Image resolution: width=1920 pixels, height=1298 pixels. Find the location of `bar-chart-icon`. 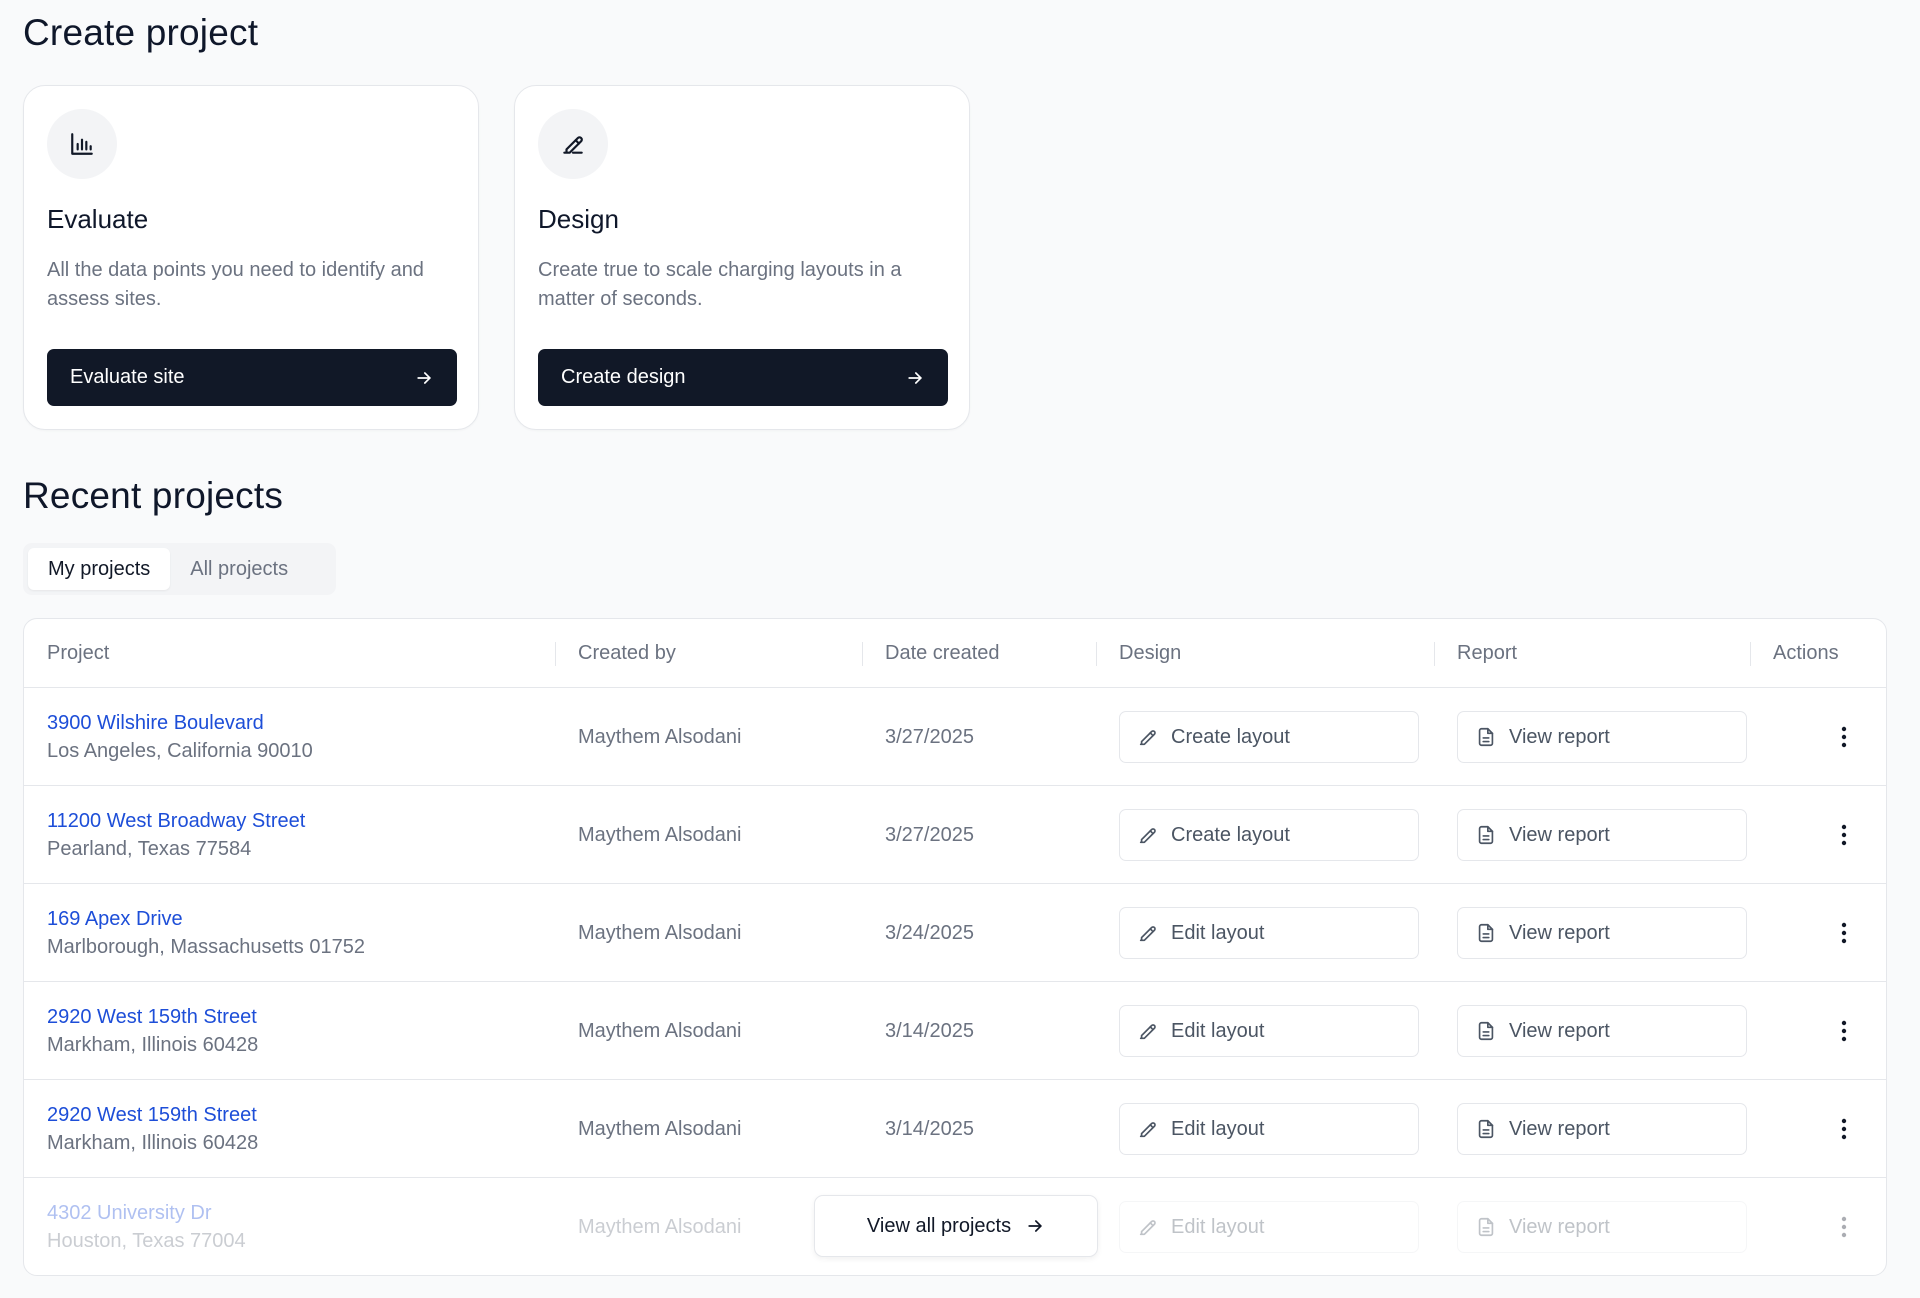

bar-chart-icon is located at coordinates (82, 144).